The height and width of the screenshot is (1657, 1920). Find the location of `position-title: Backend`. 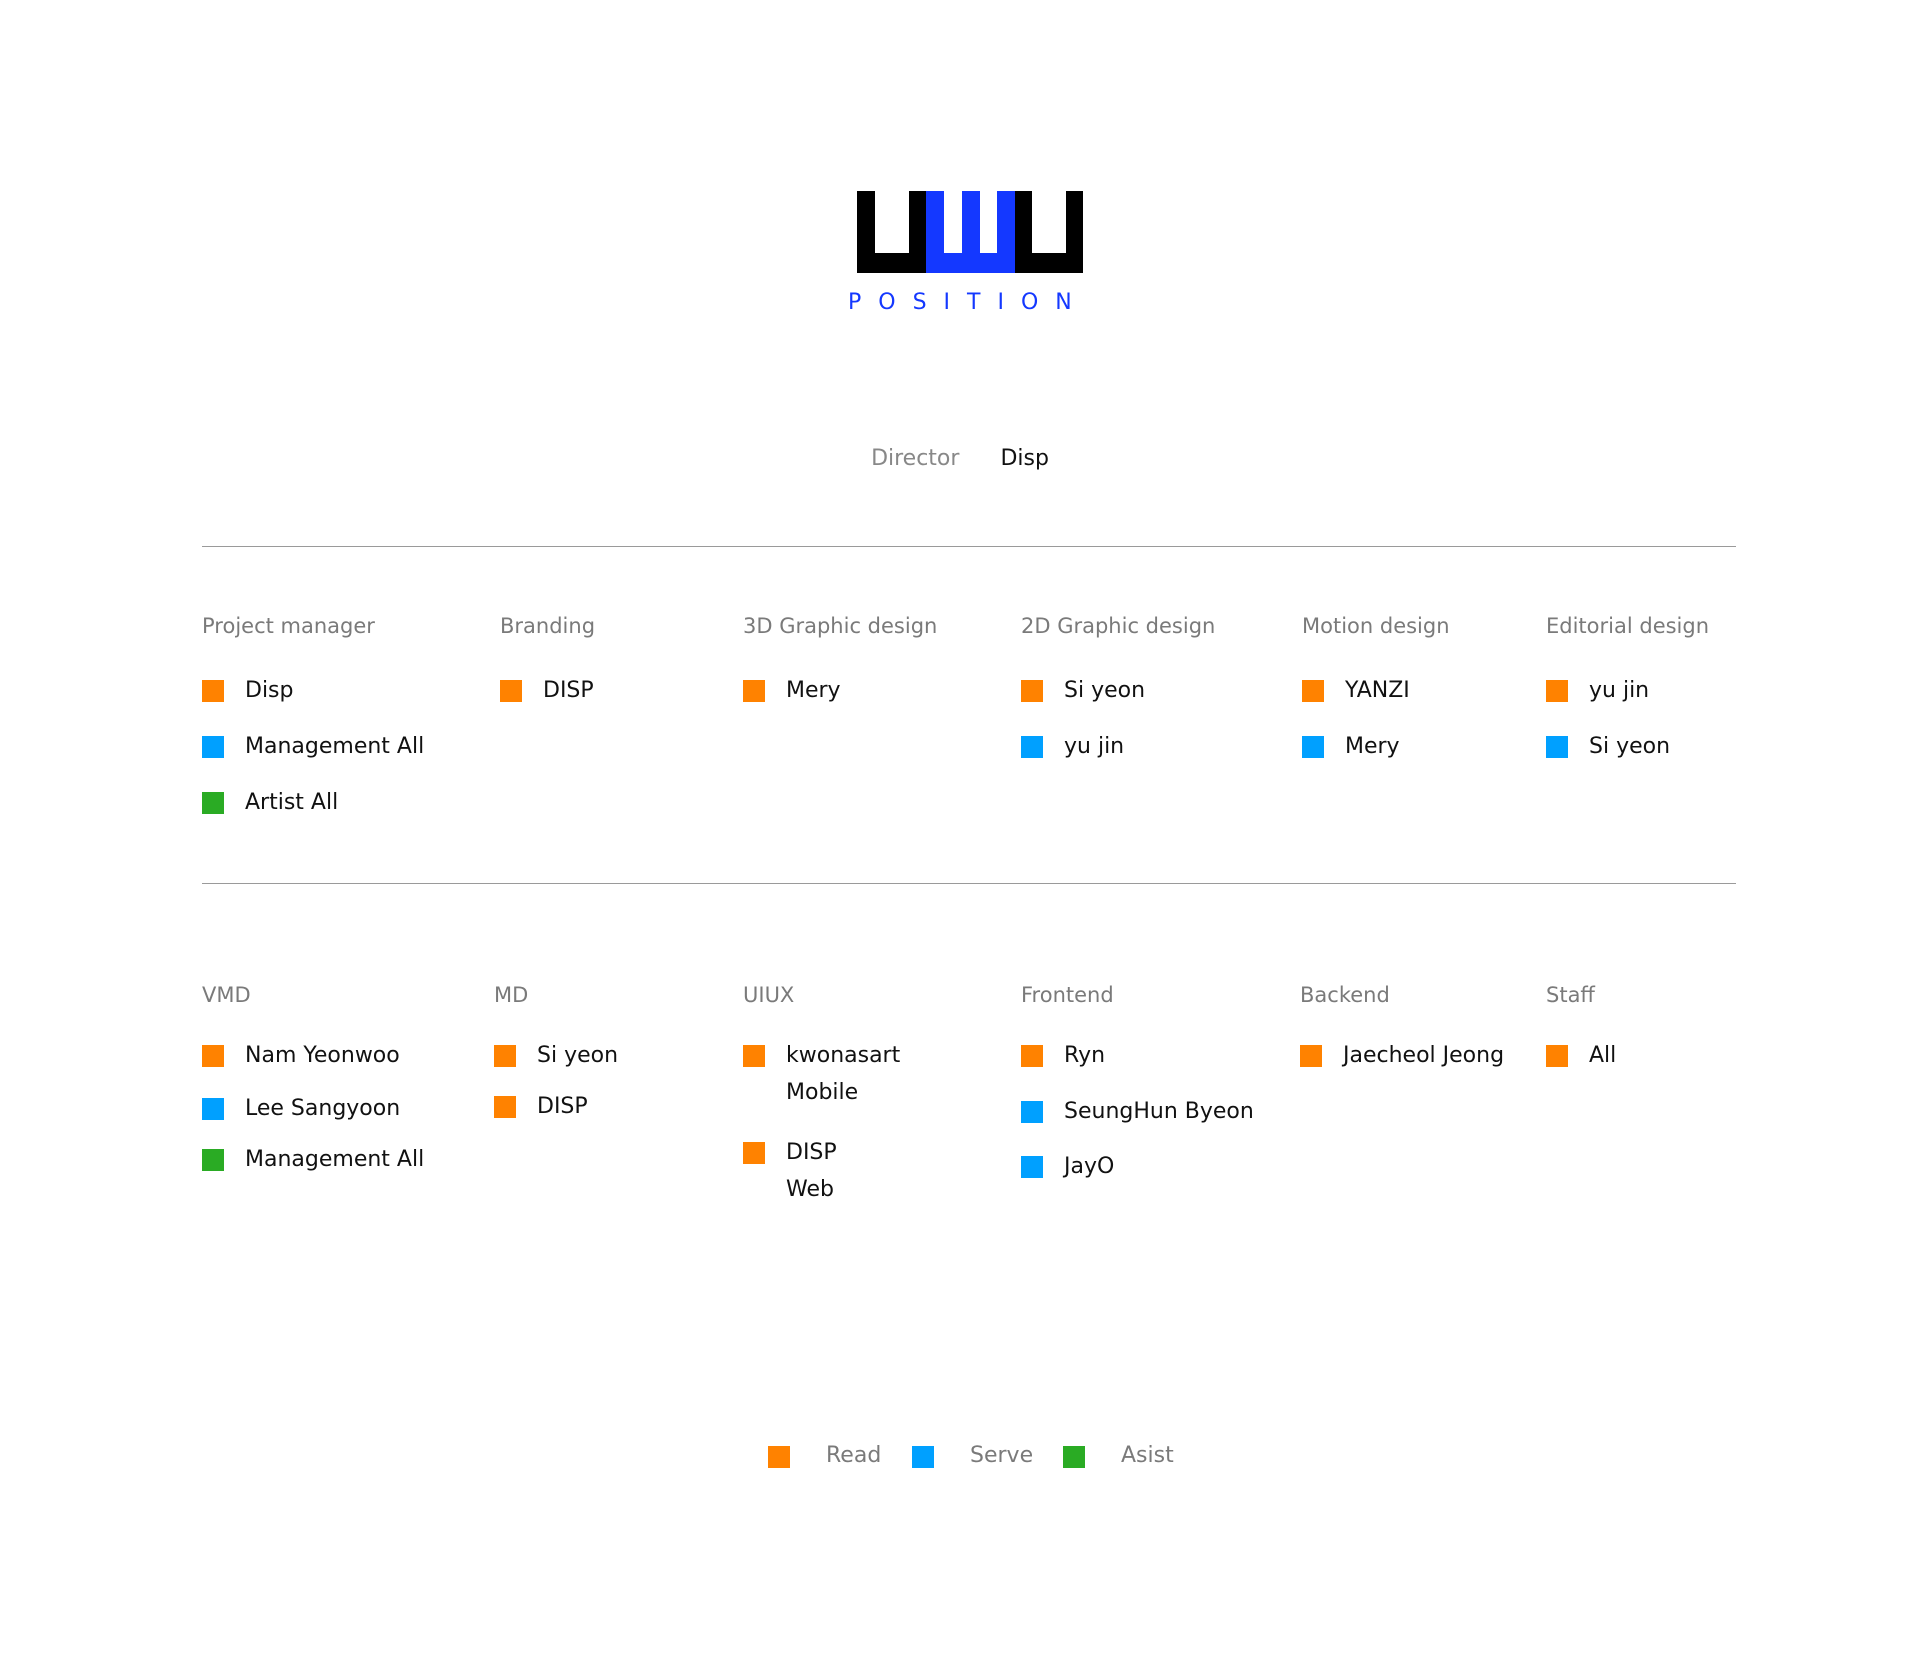

position-title: Backend is located at coordinates (1345, 995).